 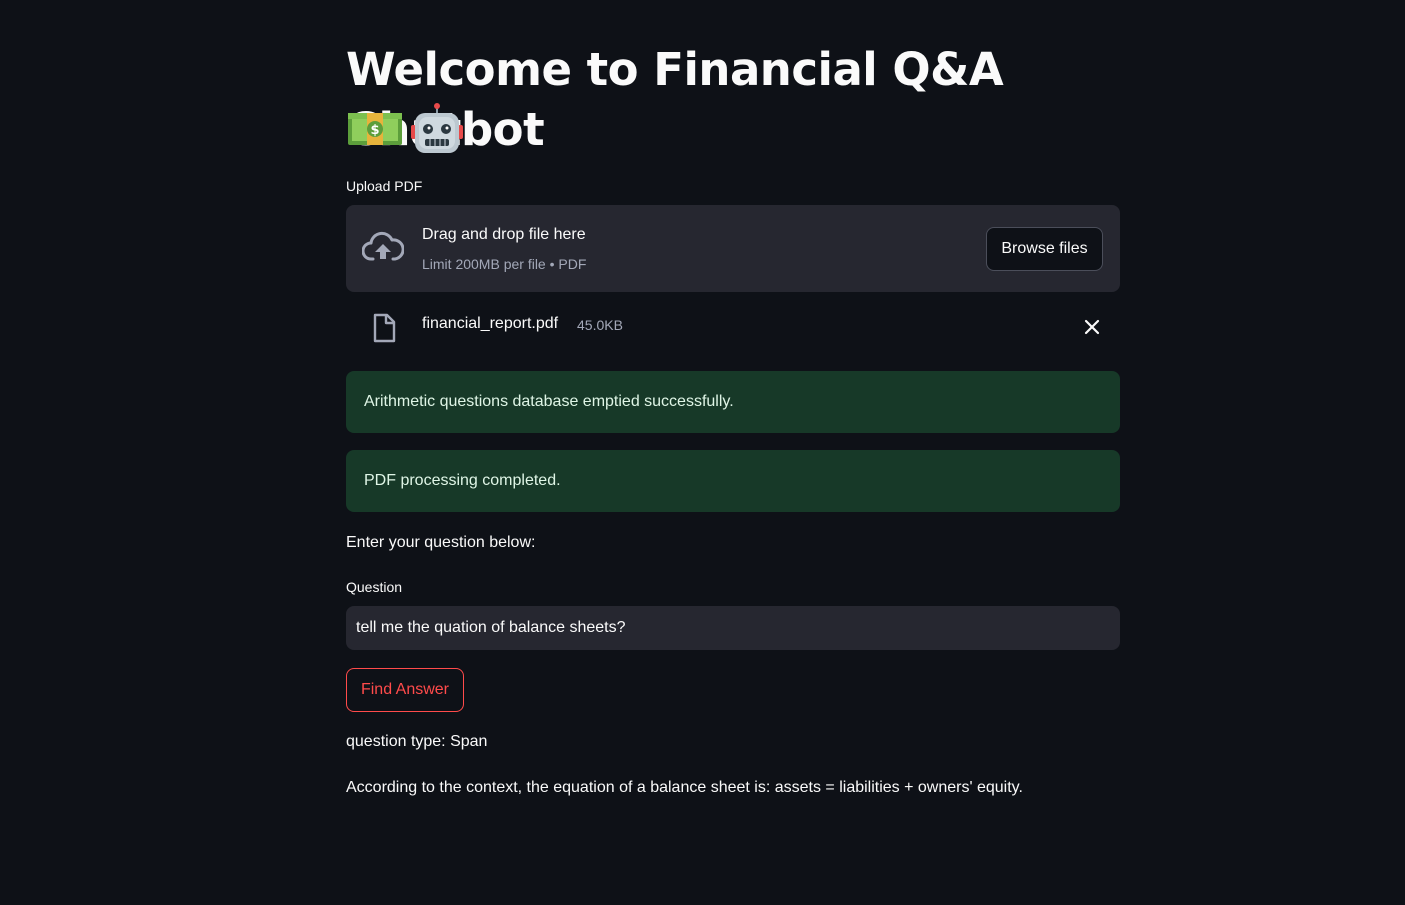 I want to click on money-icon: $, so click(x=375, y=129).